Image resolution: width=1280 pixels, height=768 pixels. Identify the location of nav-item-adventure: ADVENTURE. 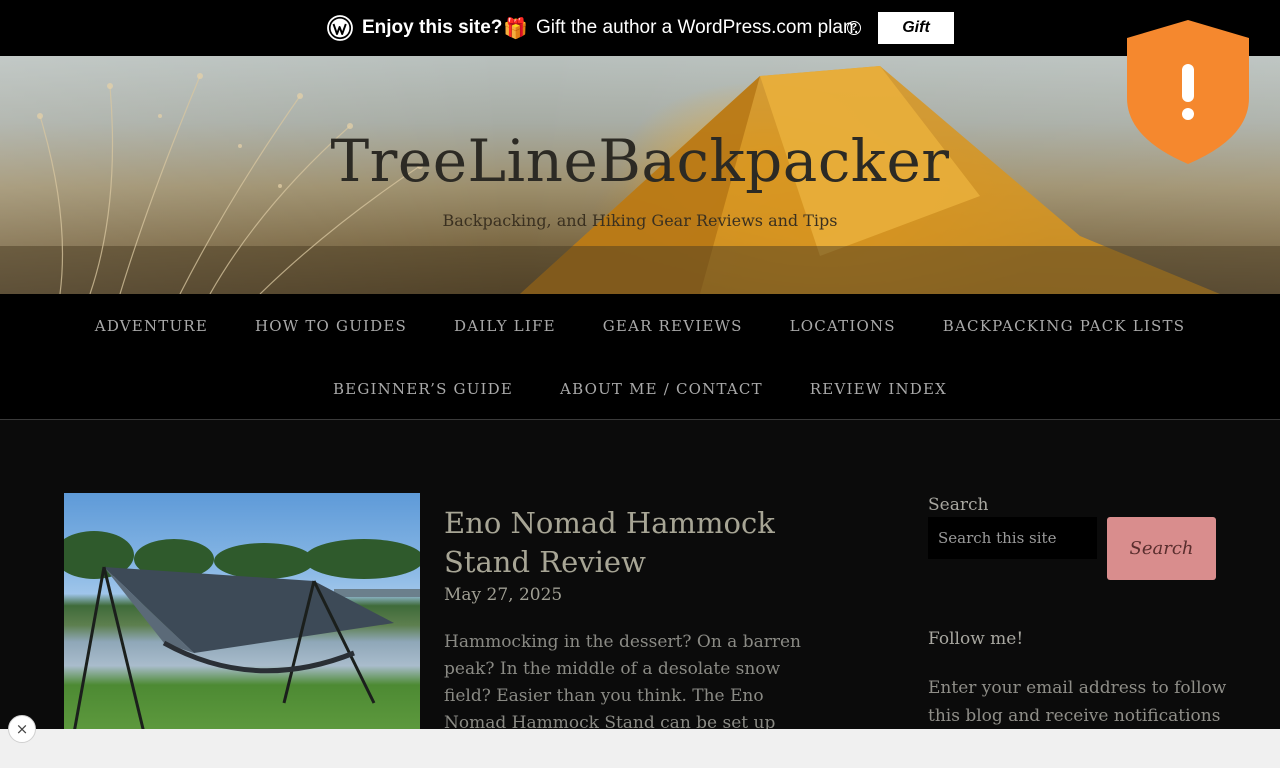
(151, 326).